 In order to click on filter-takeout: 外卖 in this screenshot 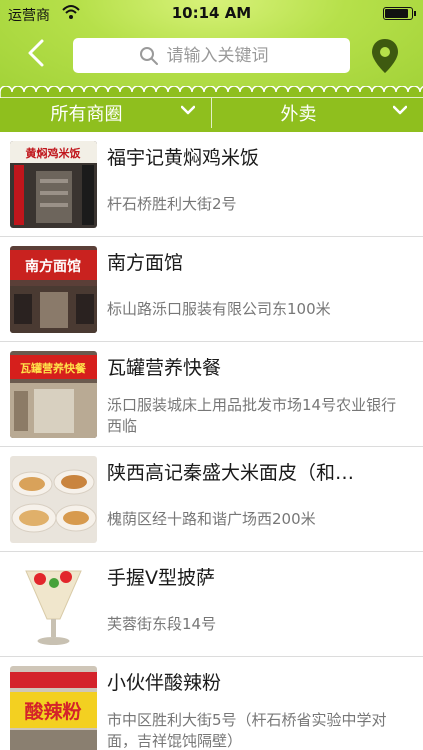, I will do `click(317, 112)`.